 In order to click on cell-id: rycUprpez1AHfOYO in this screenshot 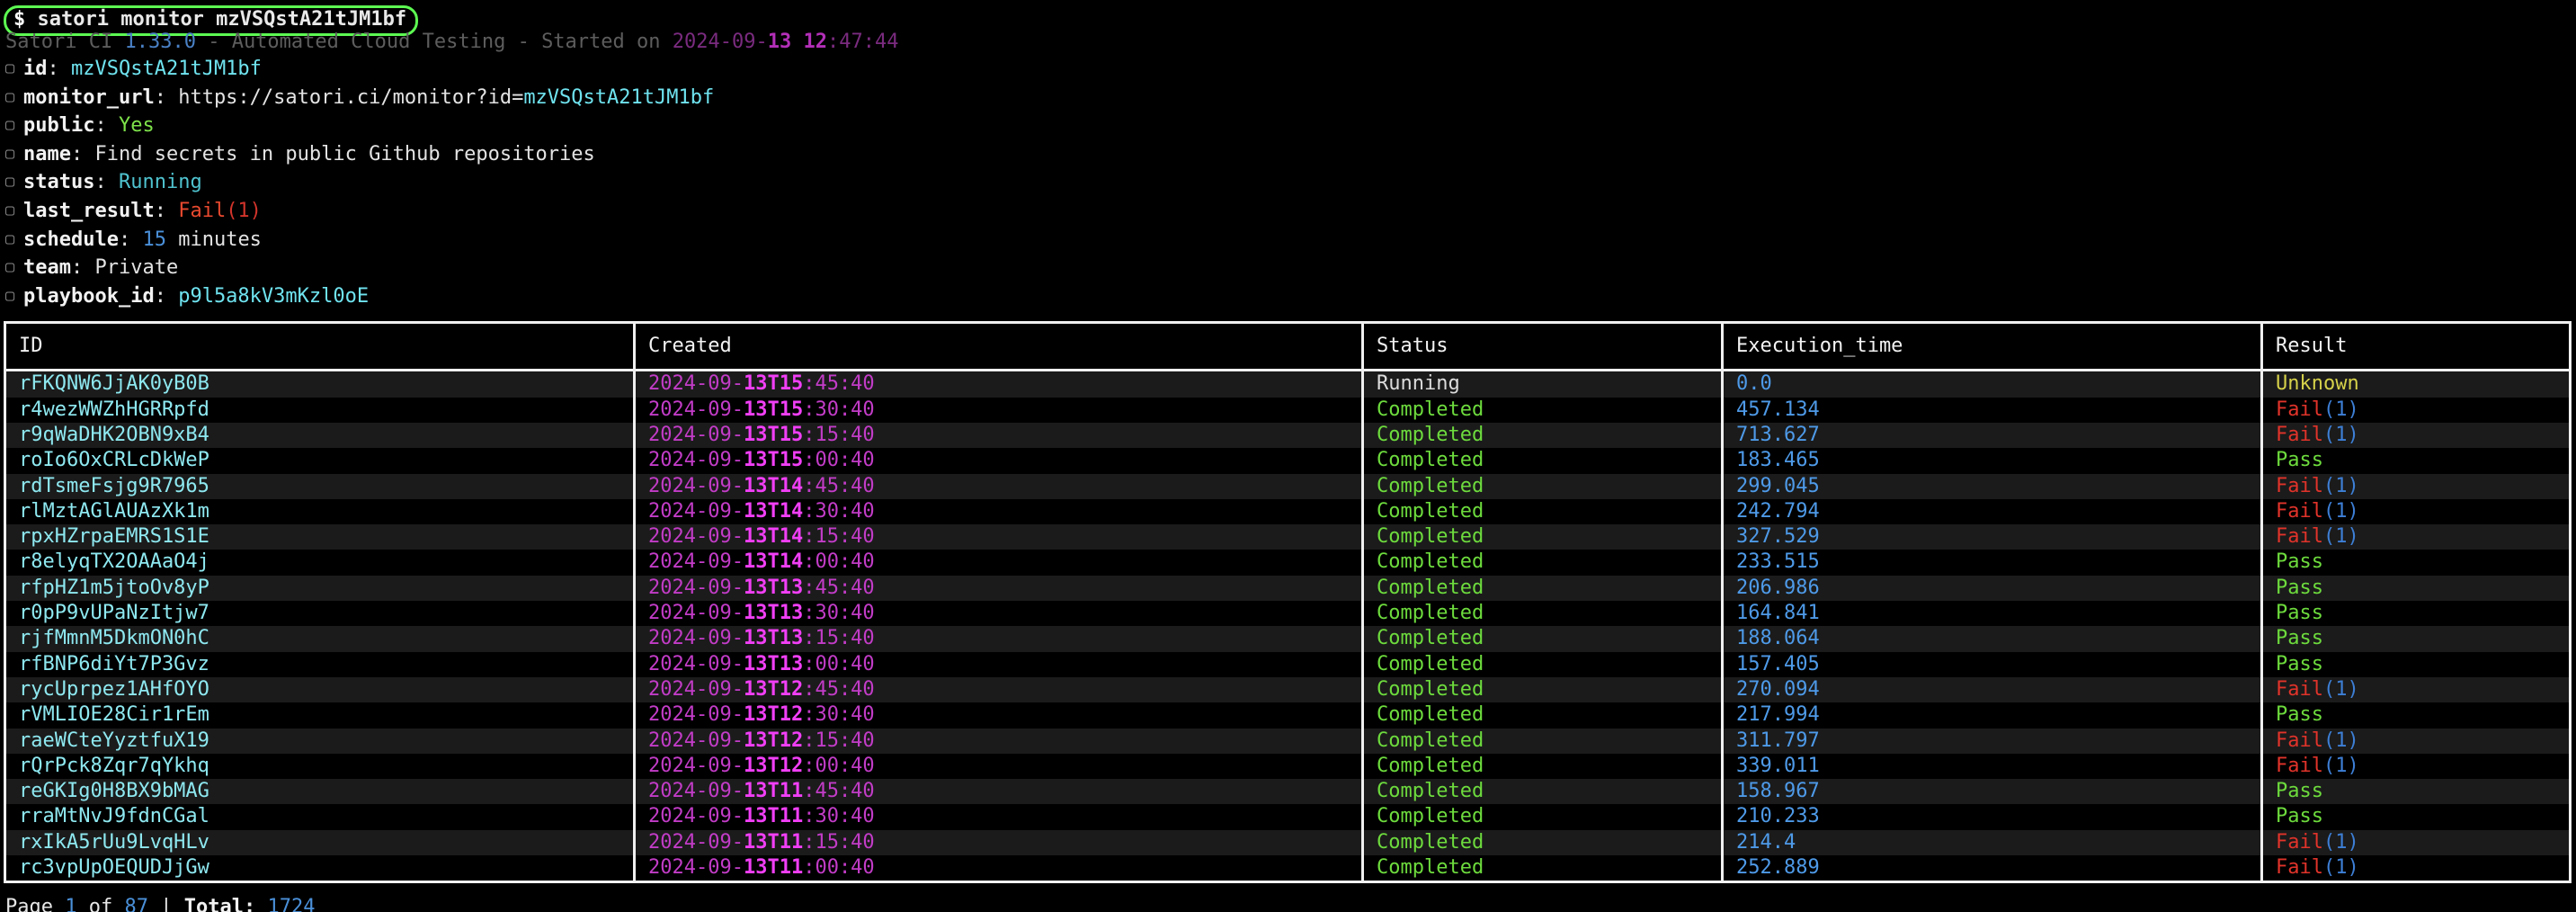, I will do `click(320, 690)`.